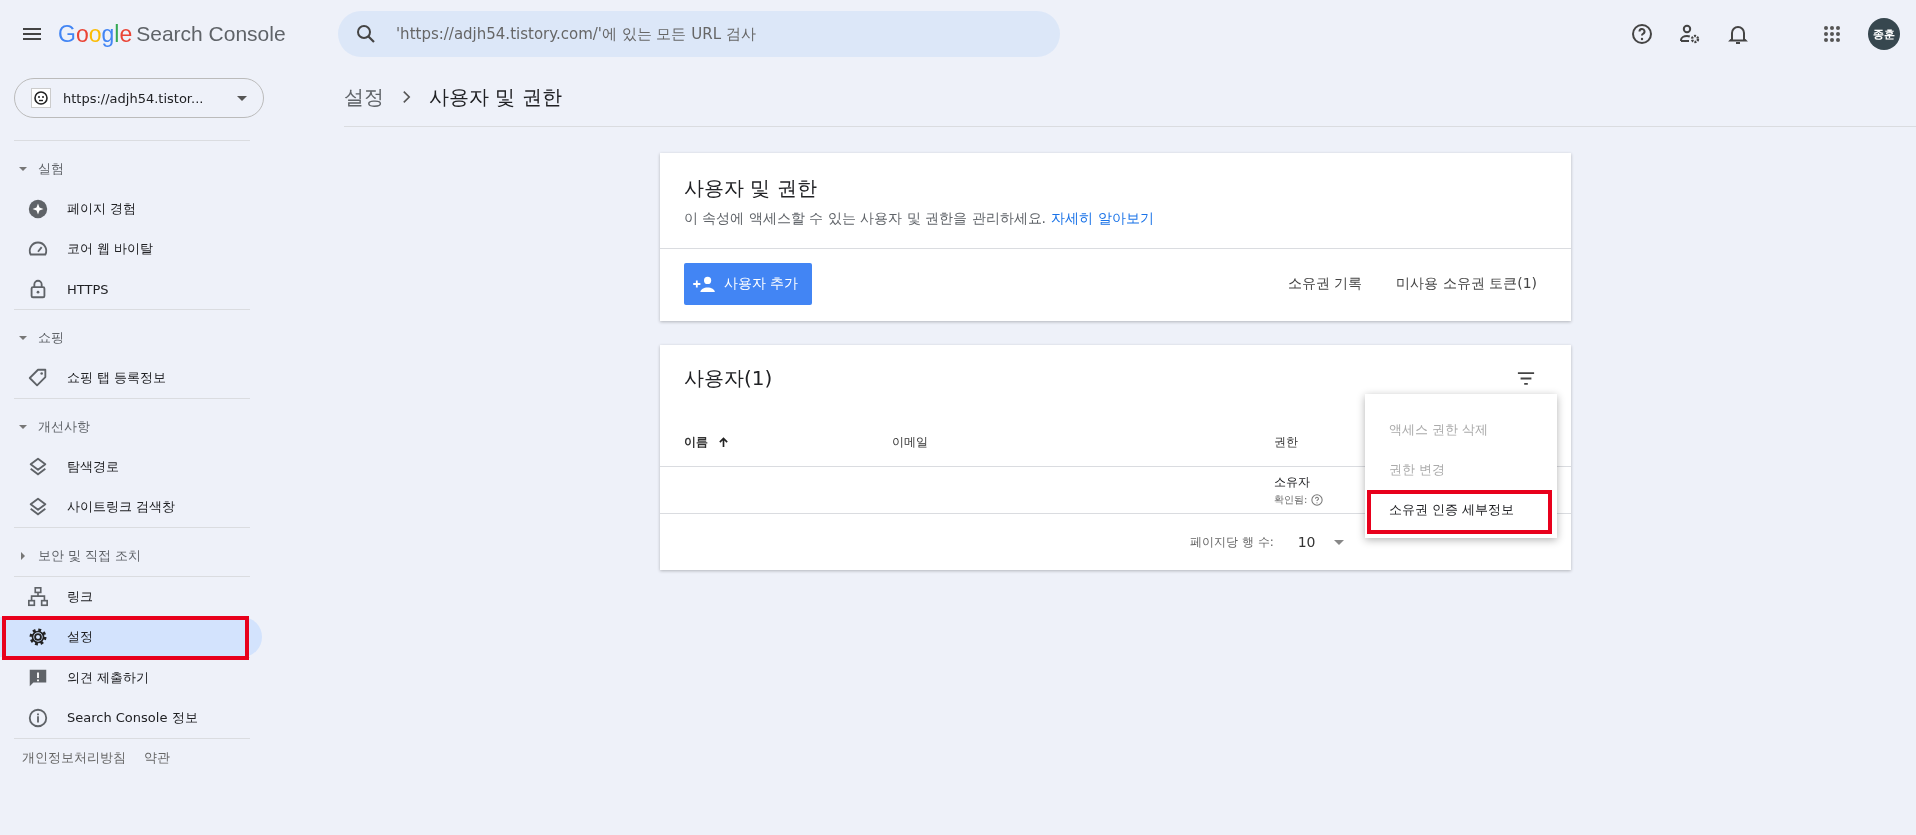 This screenshot has height=835, width=1916. Describe the element at coordinates (364, 97) in the screenshot. I see `breadcrumb-item: 설정` at that location.